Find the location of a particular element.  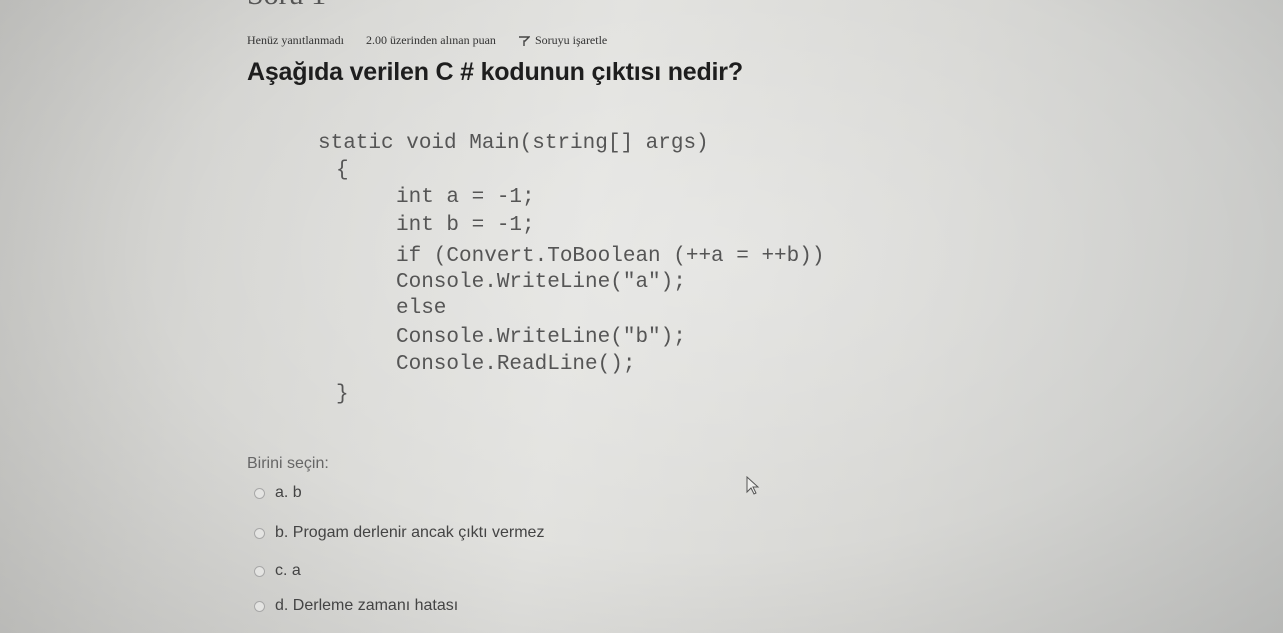

code-line: if (Convert.ToBoolean (++a = ++b)) is located at coordinates (610, 256).